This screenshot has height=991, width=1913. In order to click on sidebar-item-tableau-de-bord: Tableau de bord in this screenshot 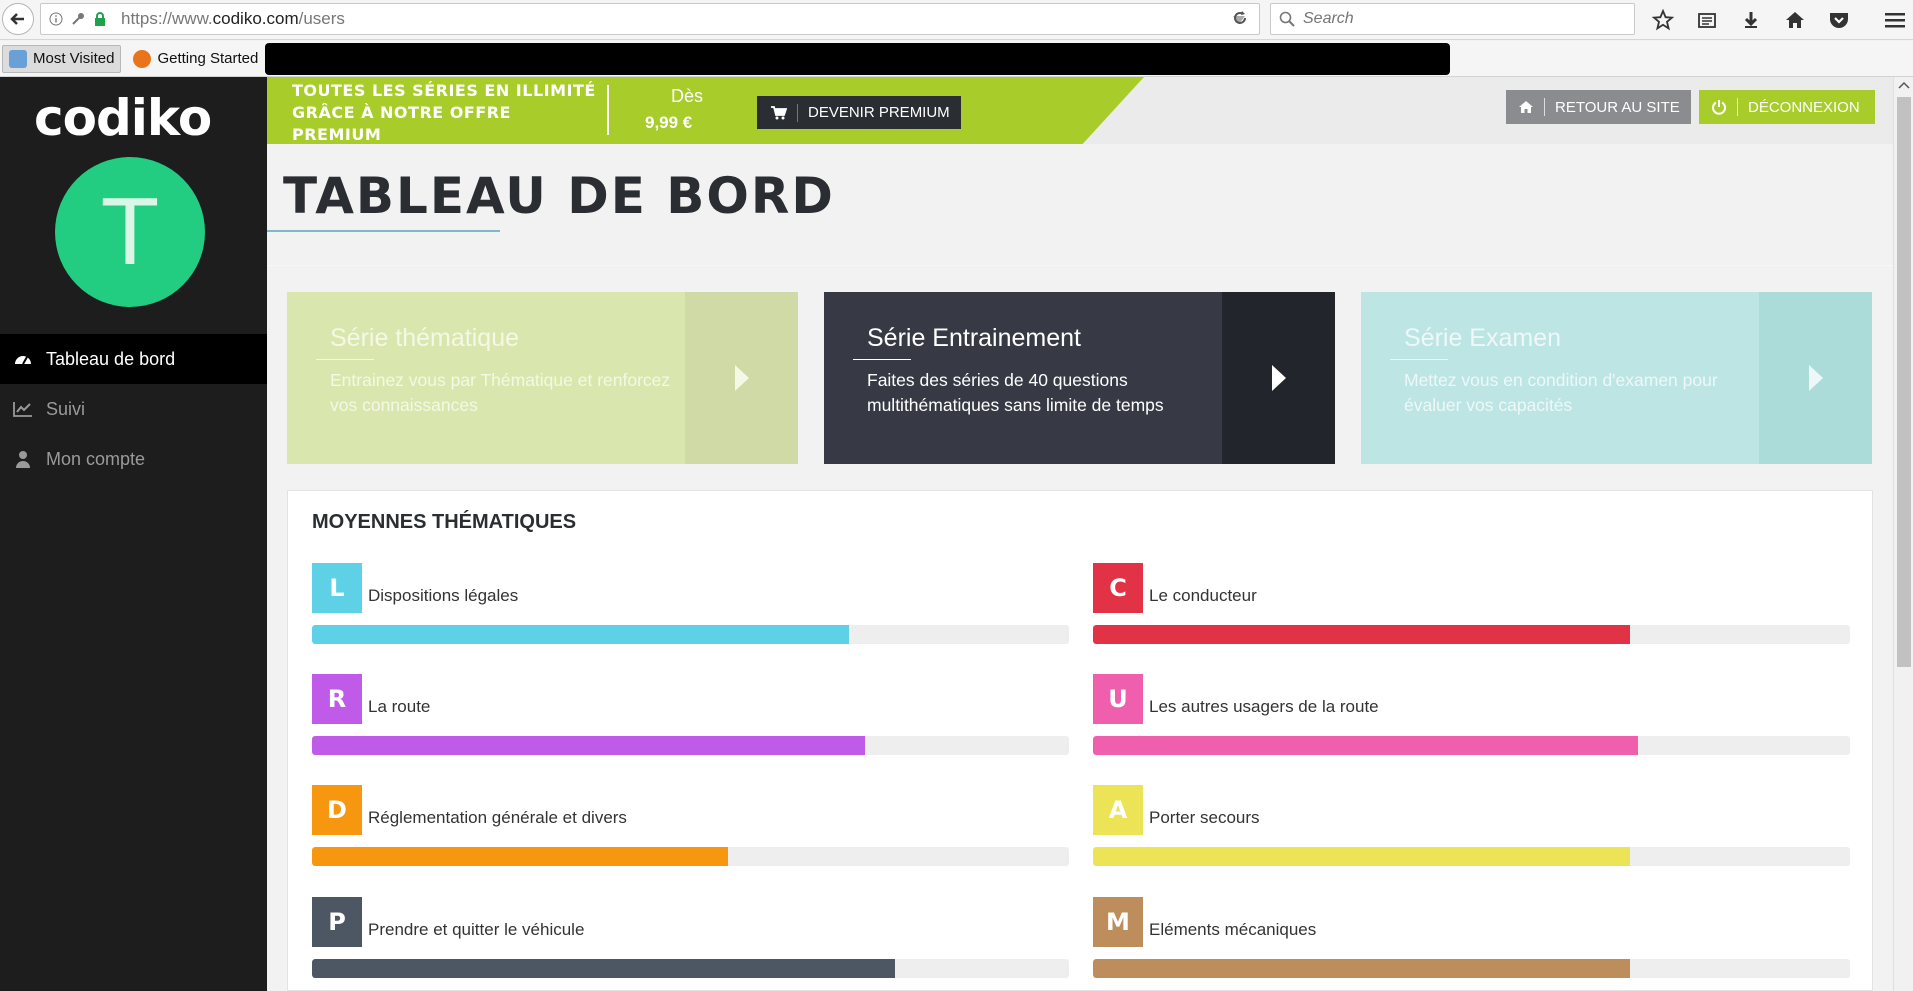, I will do `click(133, 359)`.